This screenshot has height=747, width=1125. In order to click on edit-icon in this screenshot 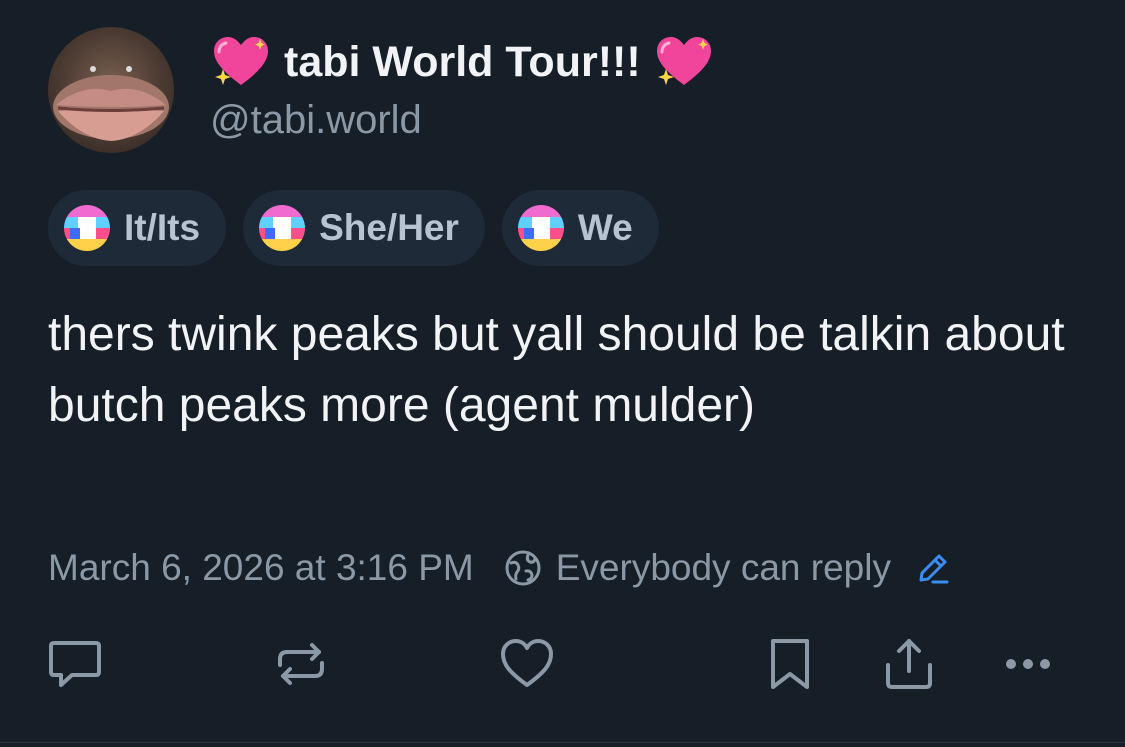, I will do `click(933, 568)`.